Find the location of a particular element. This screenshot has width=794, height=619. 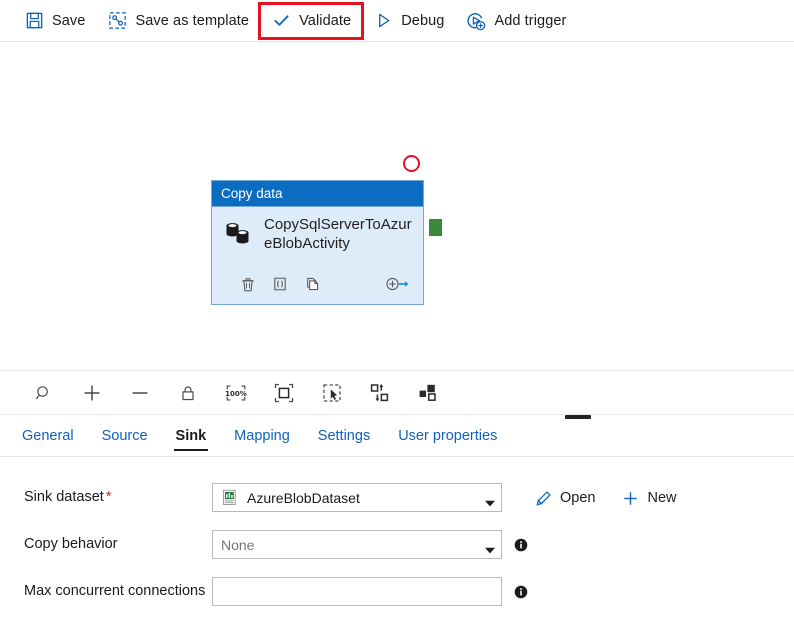

copy-data-databases-icon is located at coordinates (238, 234).